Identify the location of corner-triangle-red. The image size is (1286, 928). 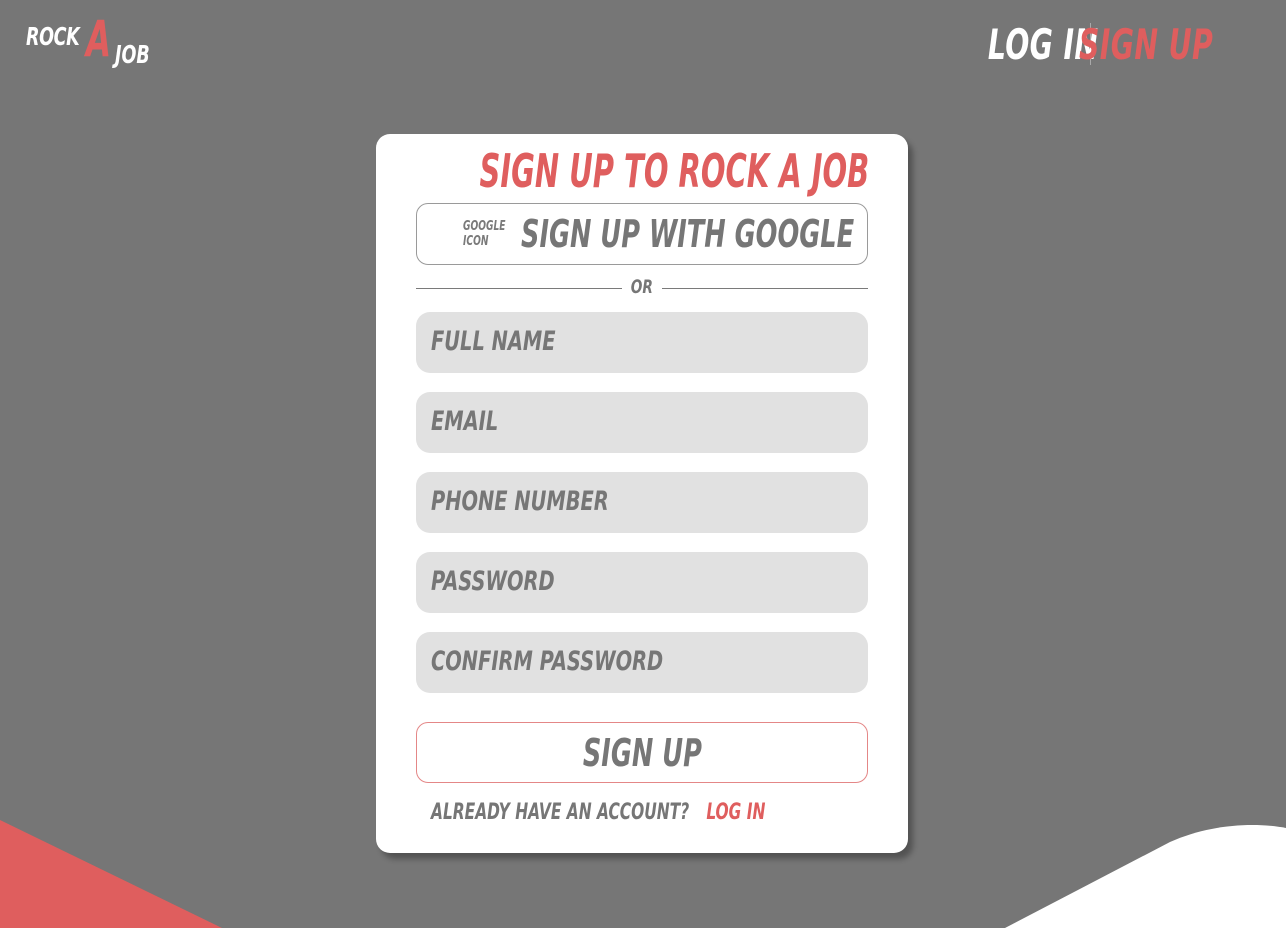
(111, 874).